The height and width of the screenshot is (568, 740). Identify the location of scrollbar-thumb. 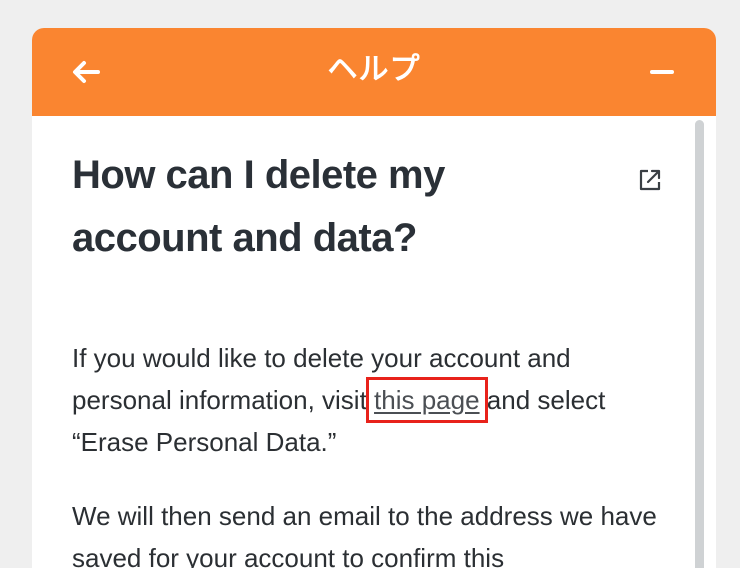
(699, 344).